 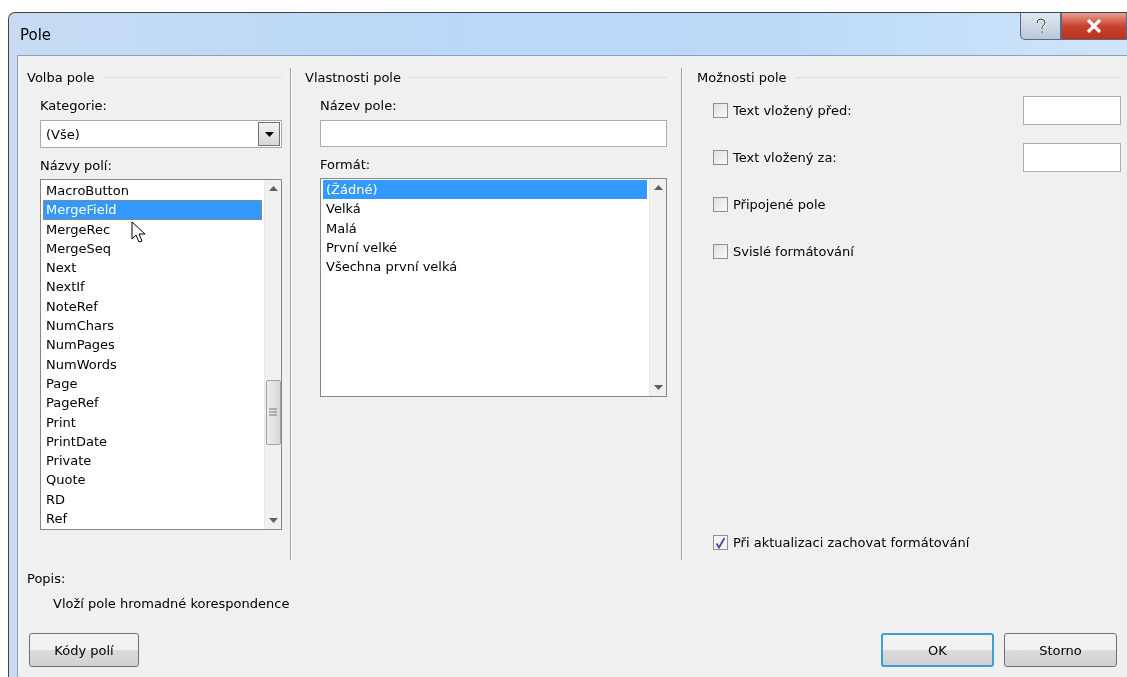 I want to click on help-icon, so click(x=1040, y=26).